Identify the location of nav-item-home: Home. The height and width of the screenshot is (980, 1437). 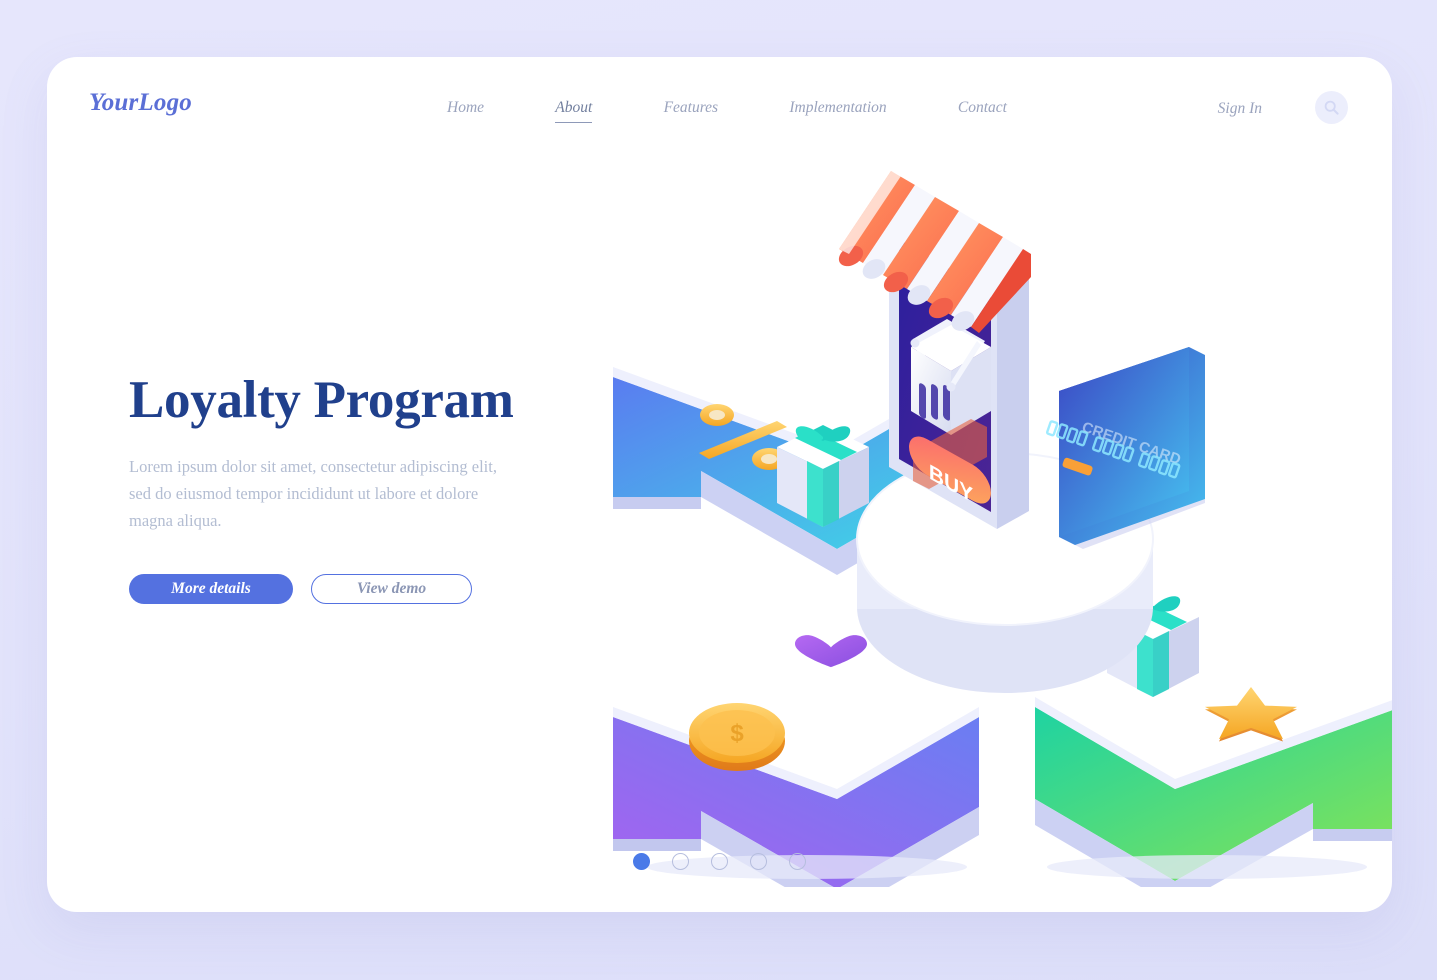
(465, 110).